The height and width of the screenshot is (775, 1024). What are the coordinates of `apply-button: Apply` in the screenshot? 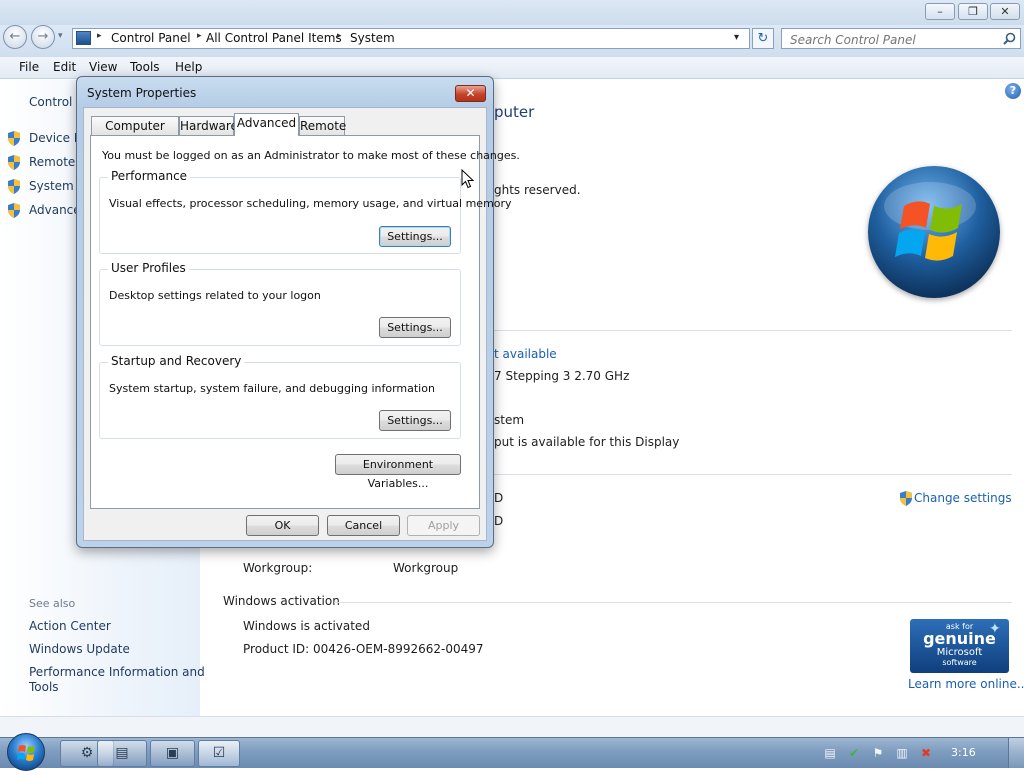 It's located at (443, 525).